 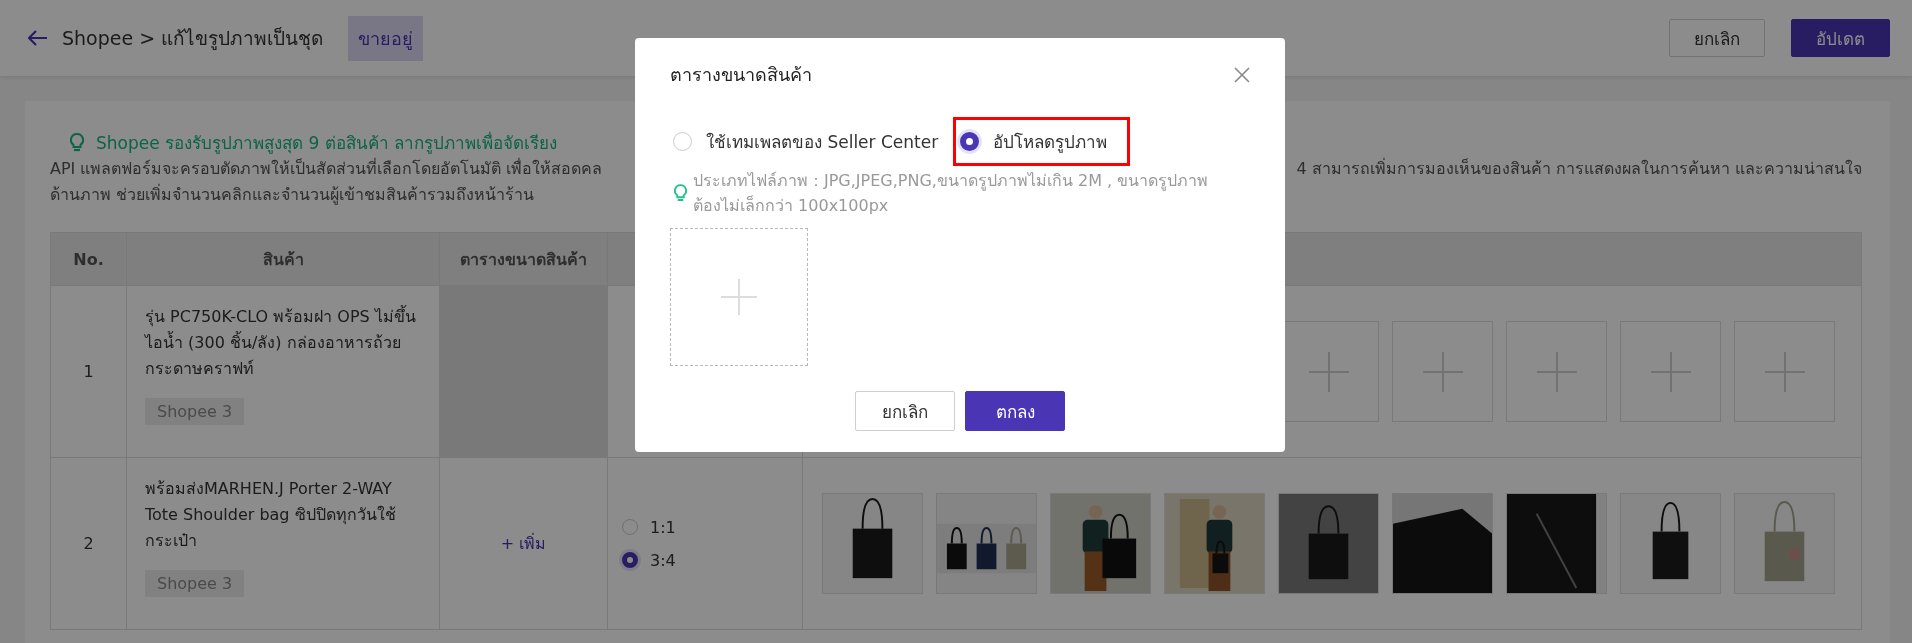 What do you see at coordinates (1840, 38) in the screenshot?
I see `update-button: อัปเดต` at bounding box center [1840, 38].